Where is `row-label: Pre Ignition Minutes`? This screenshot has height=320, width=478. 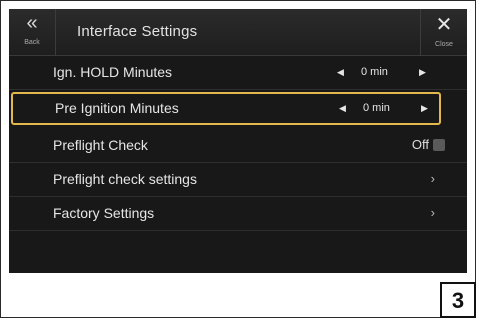 row-label: Pre Ignition Minutes is located at coordinates (117, 108).